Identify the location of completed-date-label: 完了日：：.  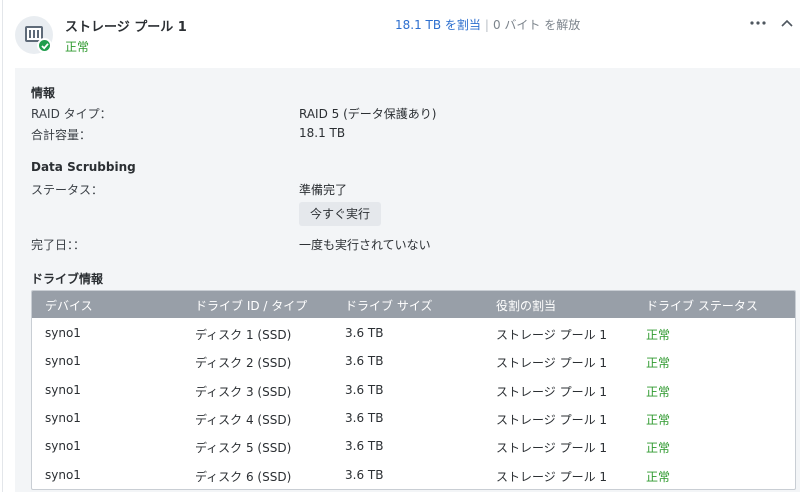
(58, 245).